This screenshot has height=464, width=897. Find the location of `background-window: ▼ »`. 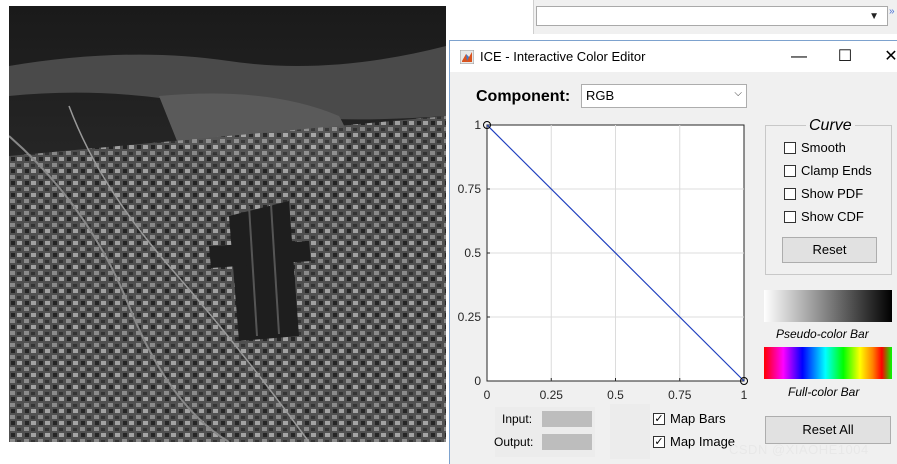

background-window: ▼ » is located at coordinates (715, 17).